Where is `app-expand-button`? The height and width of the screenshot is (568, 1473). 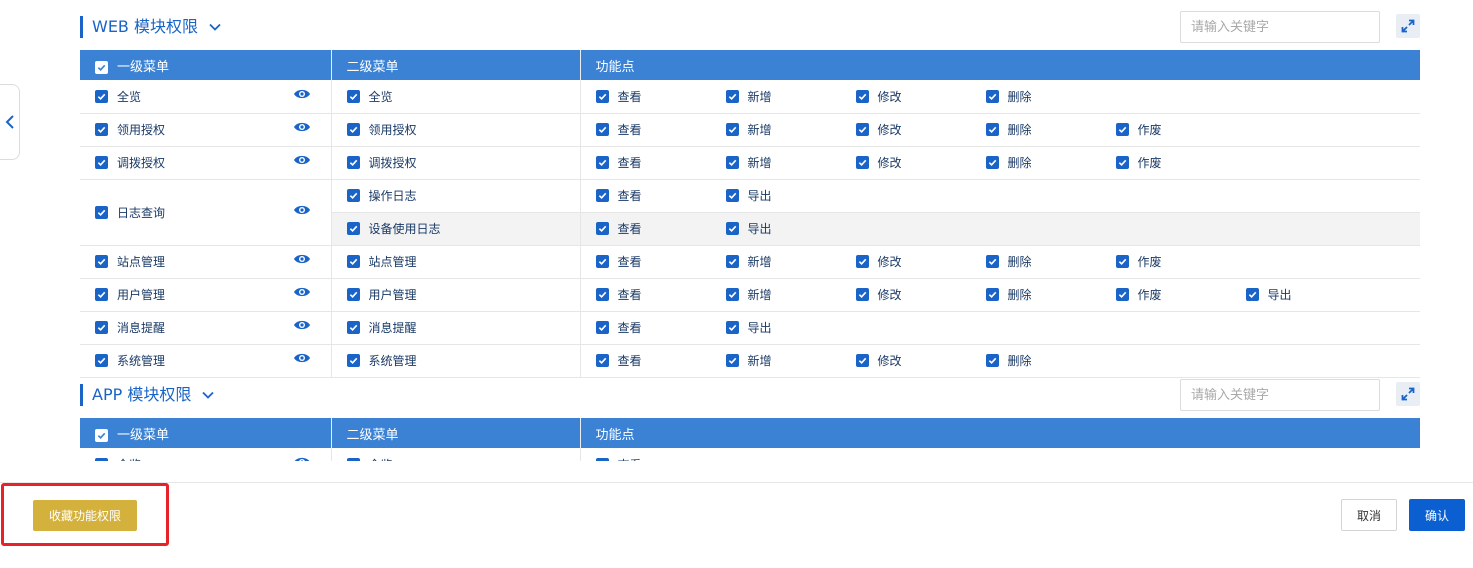
app-expand-button is located at coordinates (1408, 394).